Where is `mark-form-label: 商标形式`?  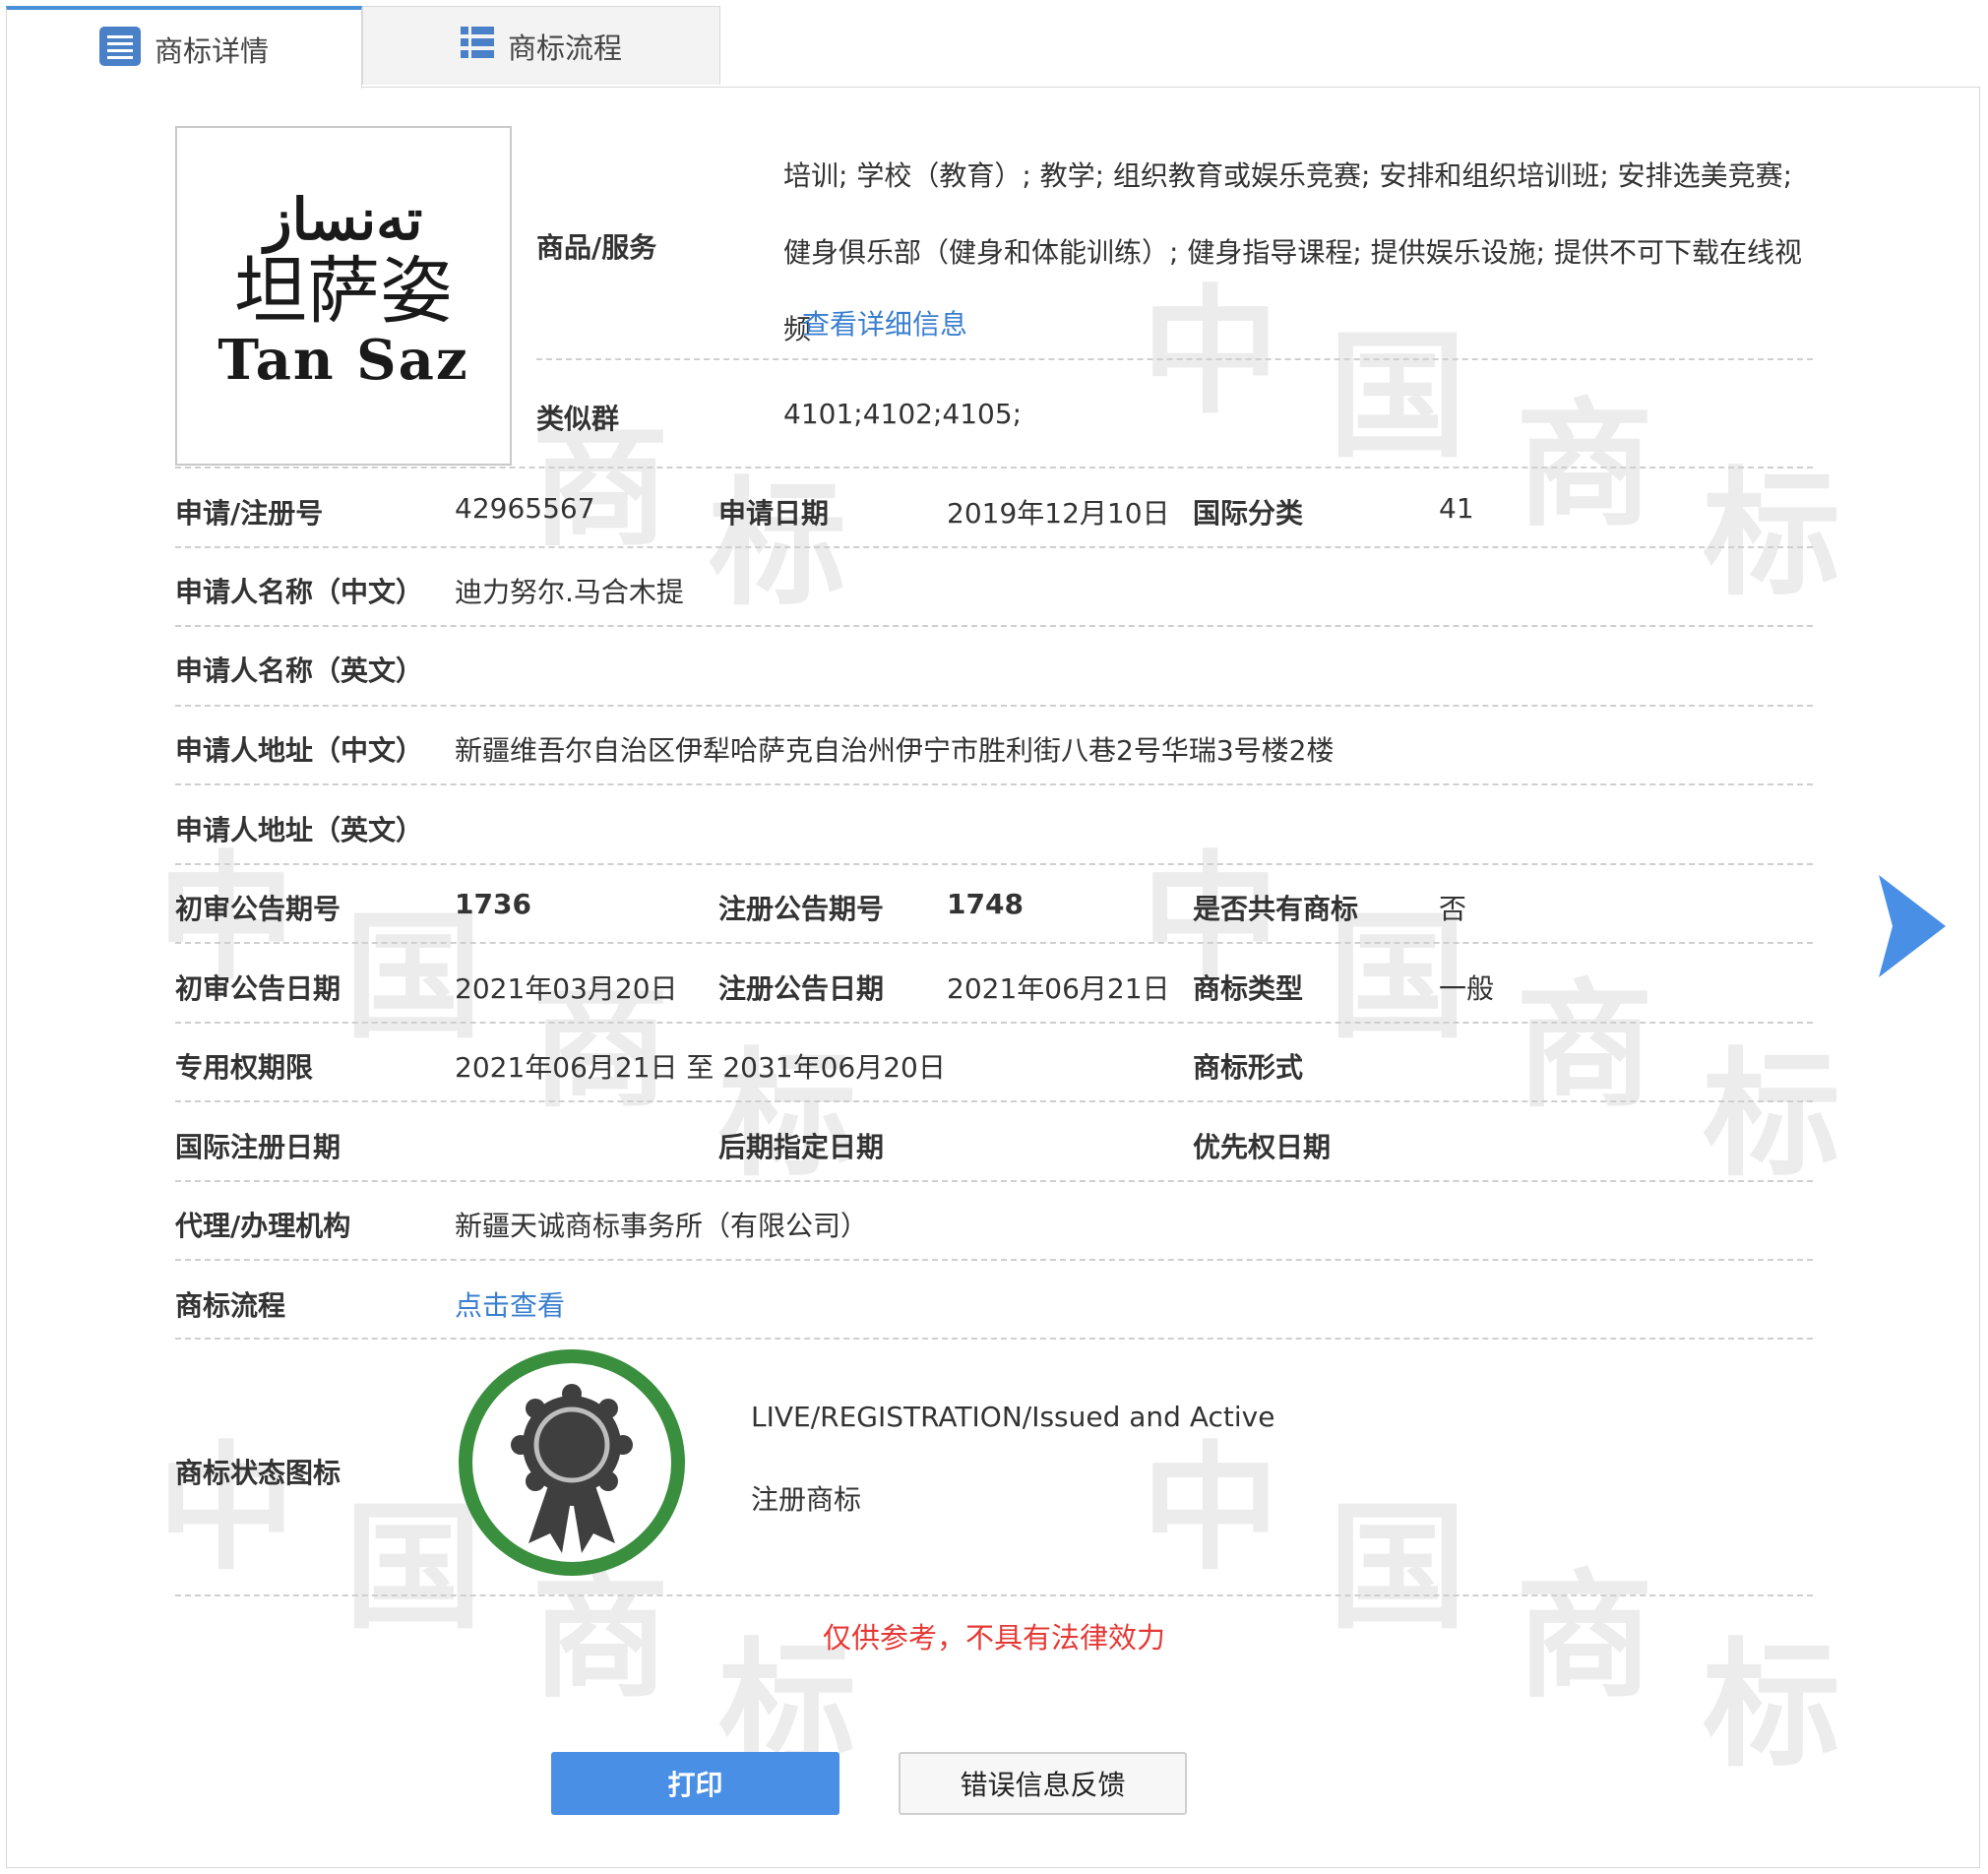
mark-form-label: 商标形式 is located at coordinates (1248, 1067).